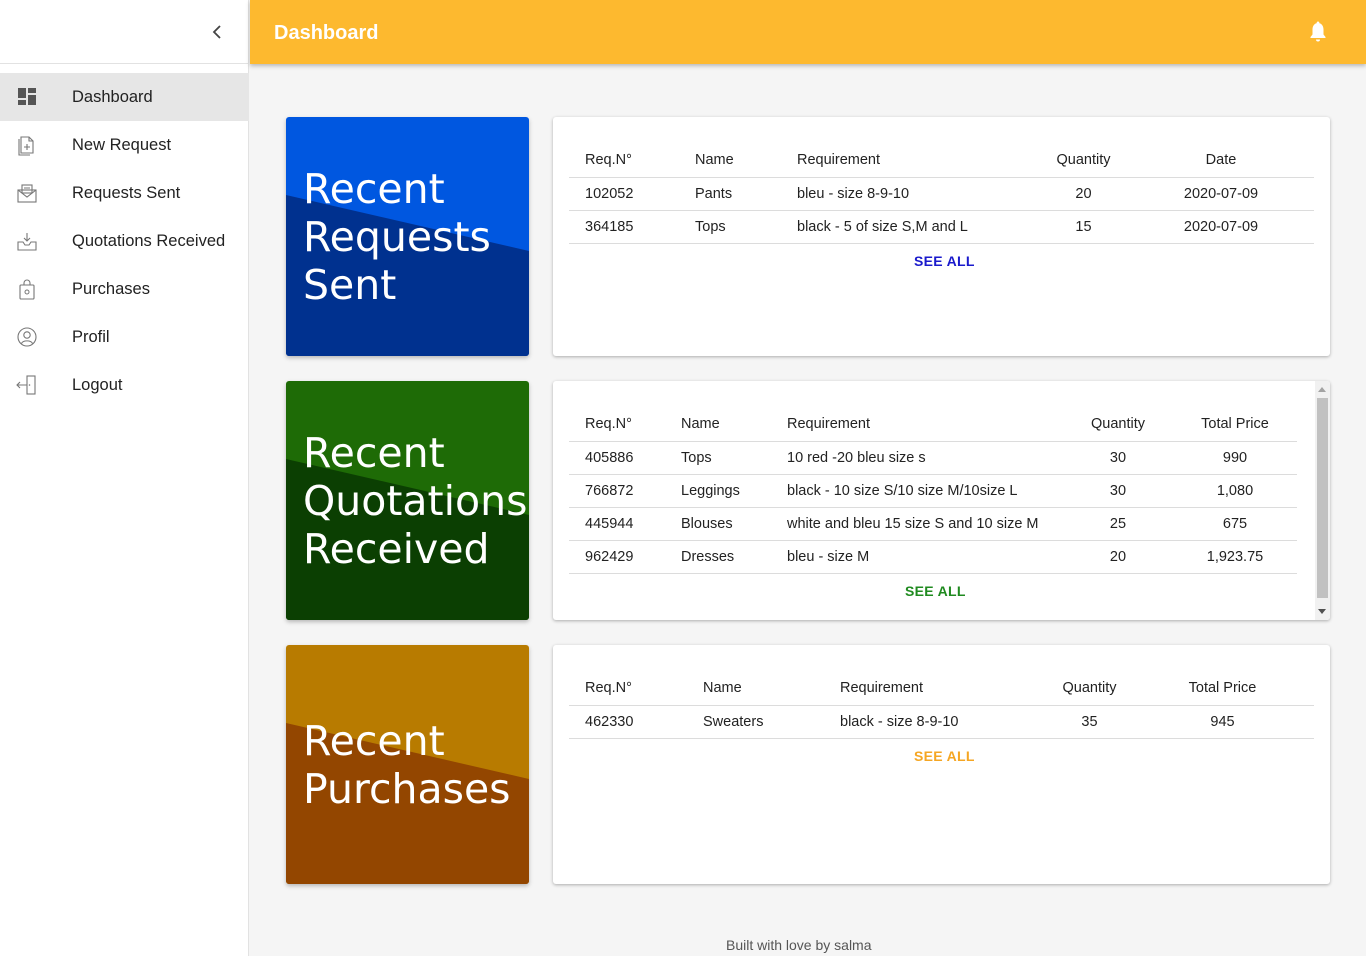 Image resolution: width=1366 pixels, height=956 pixels. What do you see at coordinates (149, 241) in the screenshot?
I see `sidebar-item-label: Quotations Received` at bounding box center [149, 241].